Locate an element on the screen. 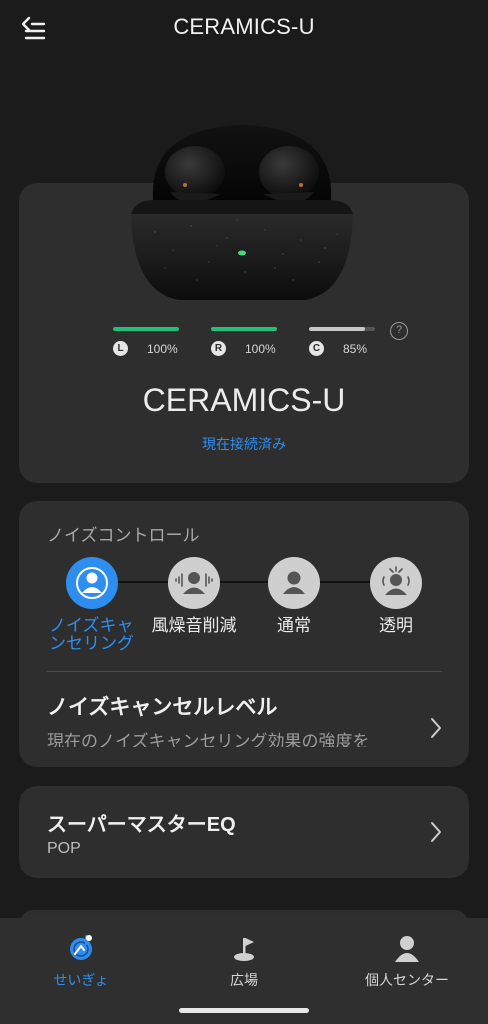  eq-title: スーパーマスターEQ is located at coordinates (141, 825).